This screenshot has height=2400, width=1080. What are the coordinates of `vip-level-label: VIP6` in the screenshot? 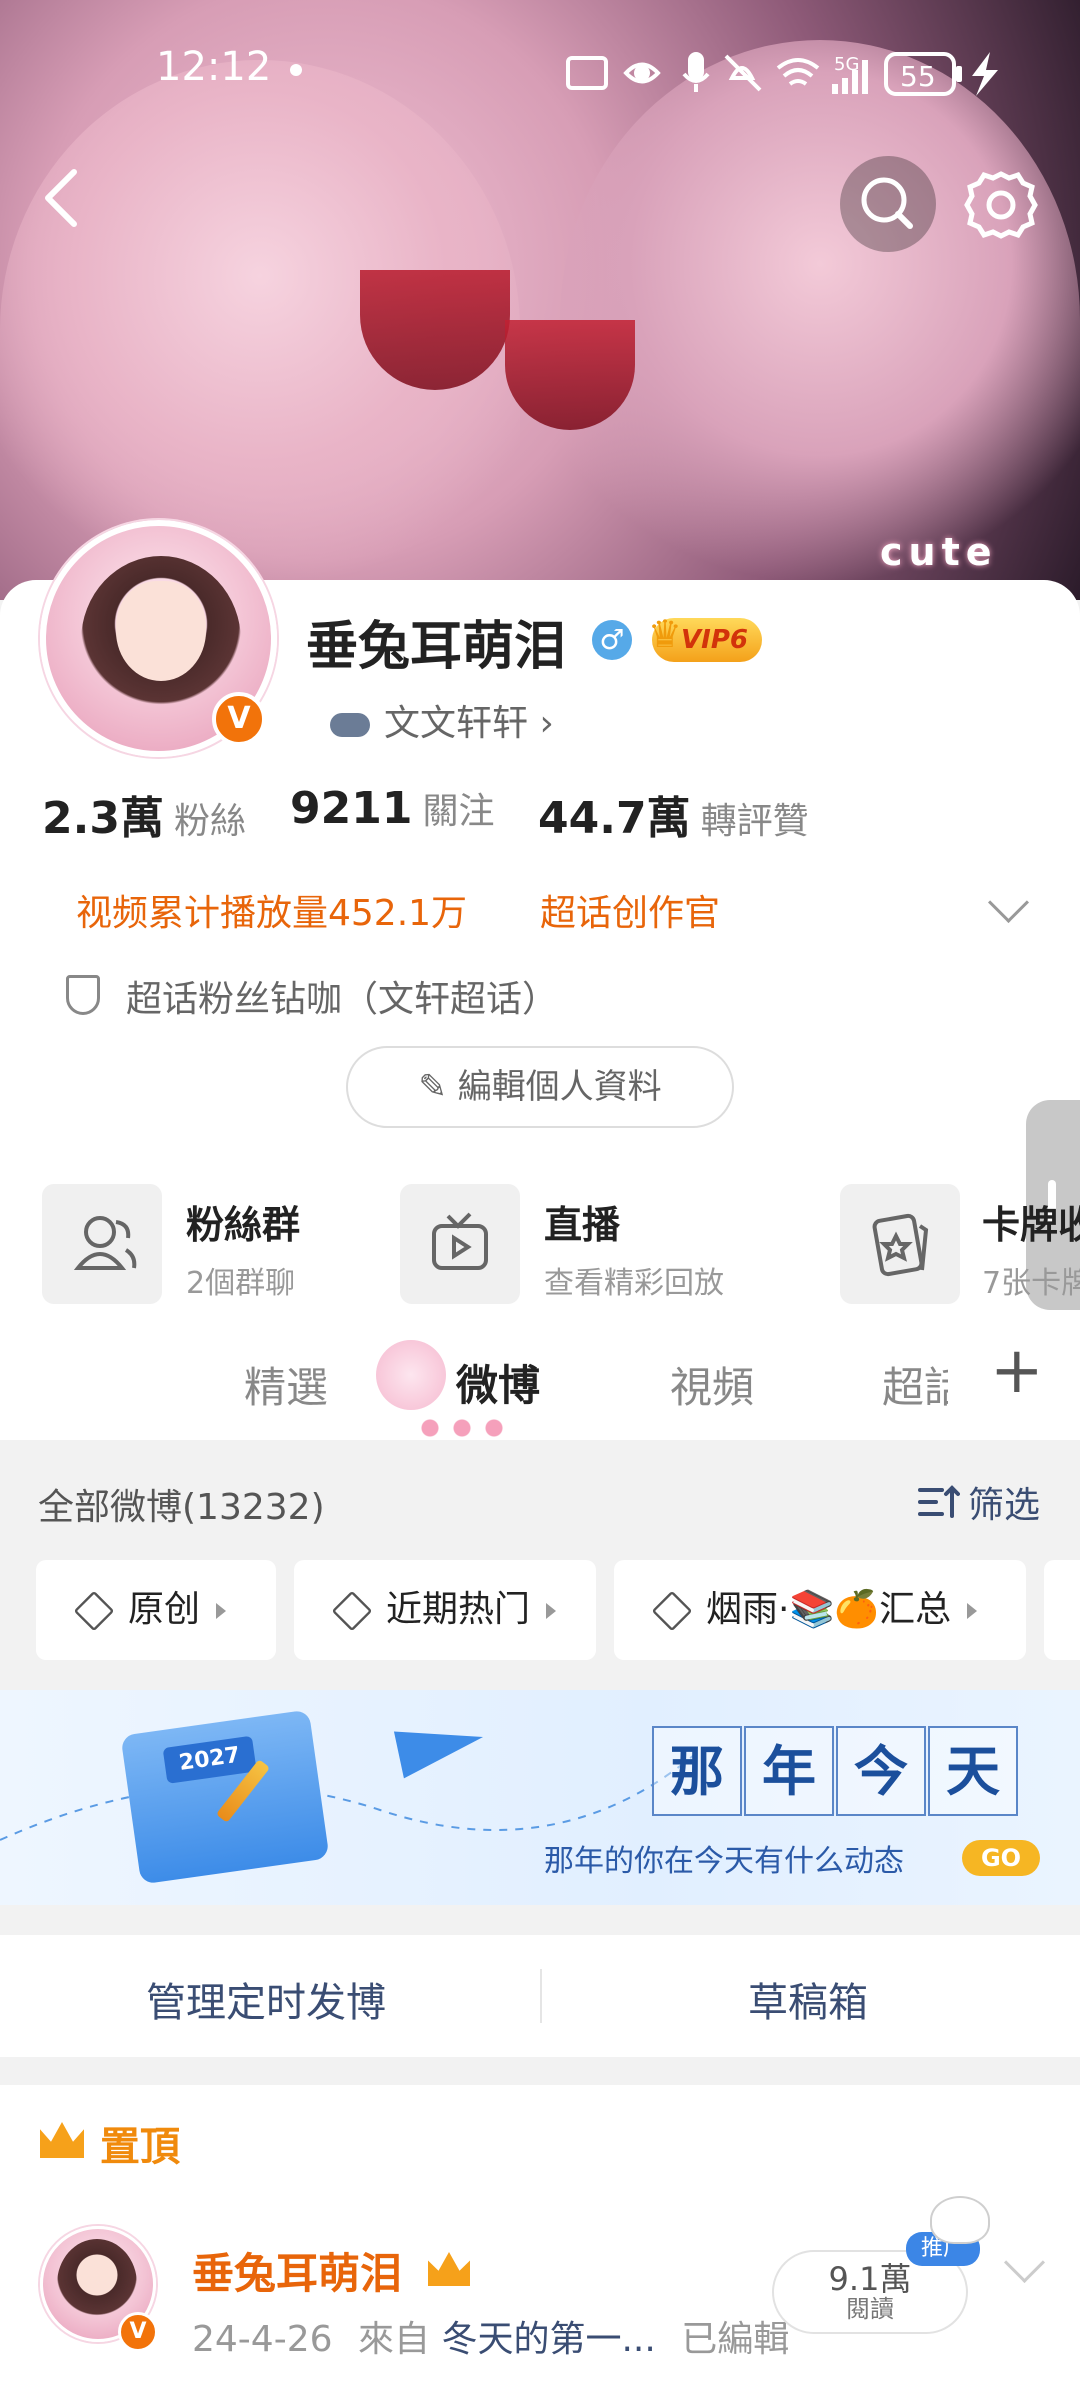 It's located at (714, 640).